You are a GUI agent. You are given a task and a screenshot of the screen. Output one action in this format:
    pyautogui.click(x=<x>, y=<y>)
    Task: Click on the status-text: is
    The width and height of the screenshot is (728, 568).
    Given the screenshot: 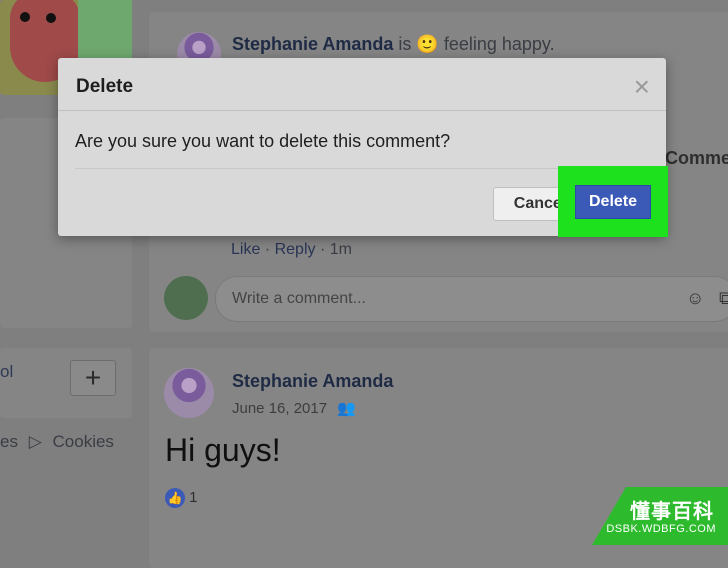 What is the action you would take?
    pyautogui.click(x=405, y=44)
    